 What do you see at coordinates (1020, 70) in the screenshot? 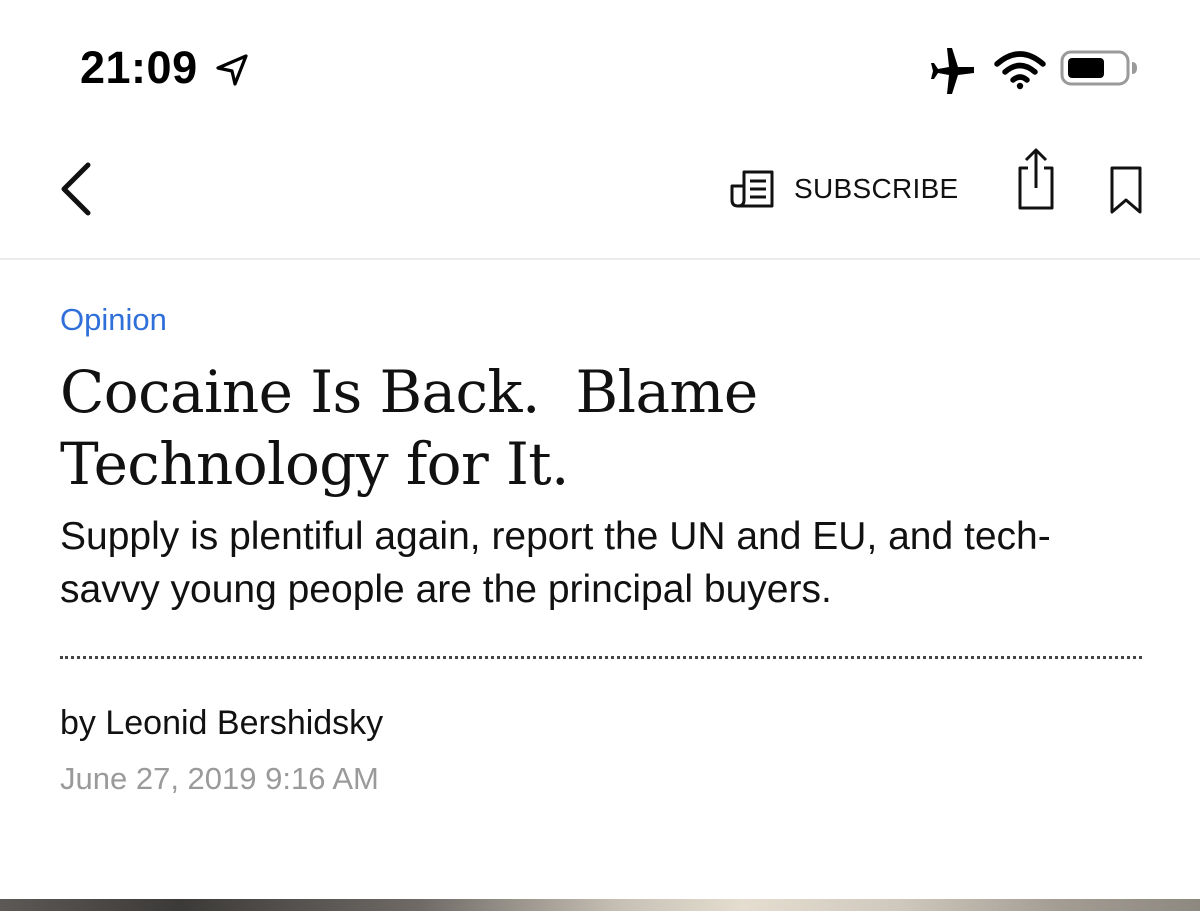
I see `wifi-icon` at bounding box center [1020, 70].